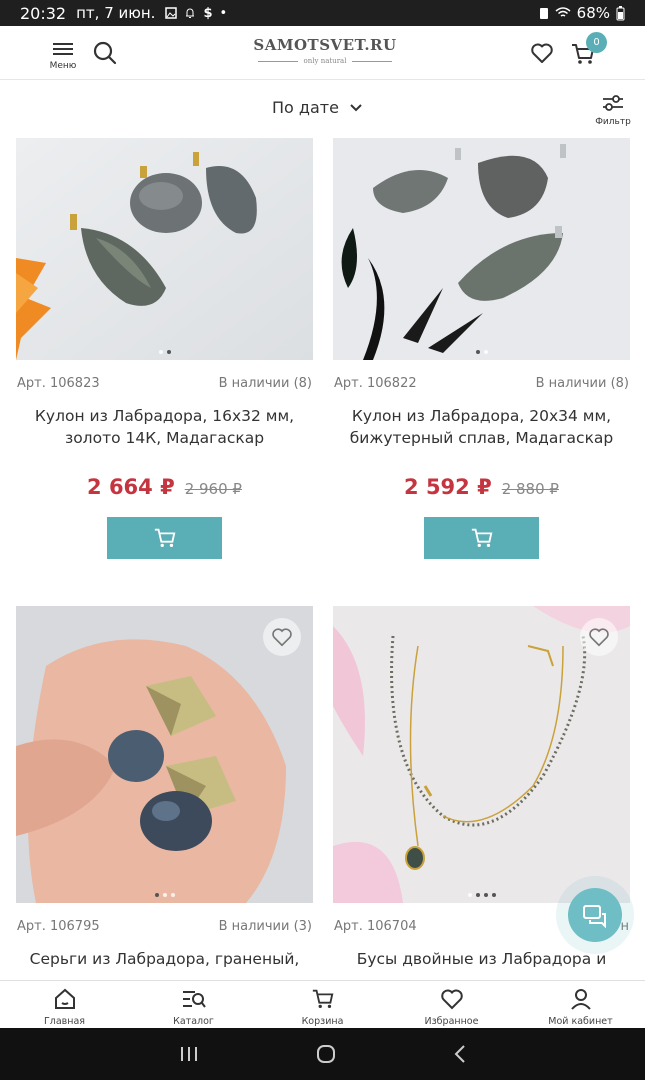 The height and width of the screenshot is (1080, 645). Describe the element at coordinates (563, 12) in the screenshot. I see `wifi-icon` at that location.